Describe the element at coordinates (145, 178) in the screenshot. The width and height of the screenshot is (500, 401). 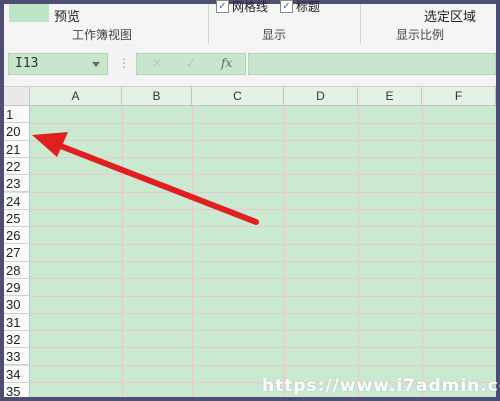
I see `annotation-arrow-icon` at that location.